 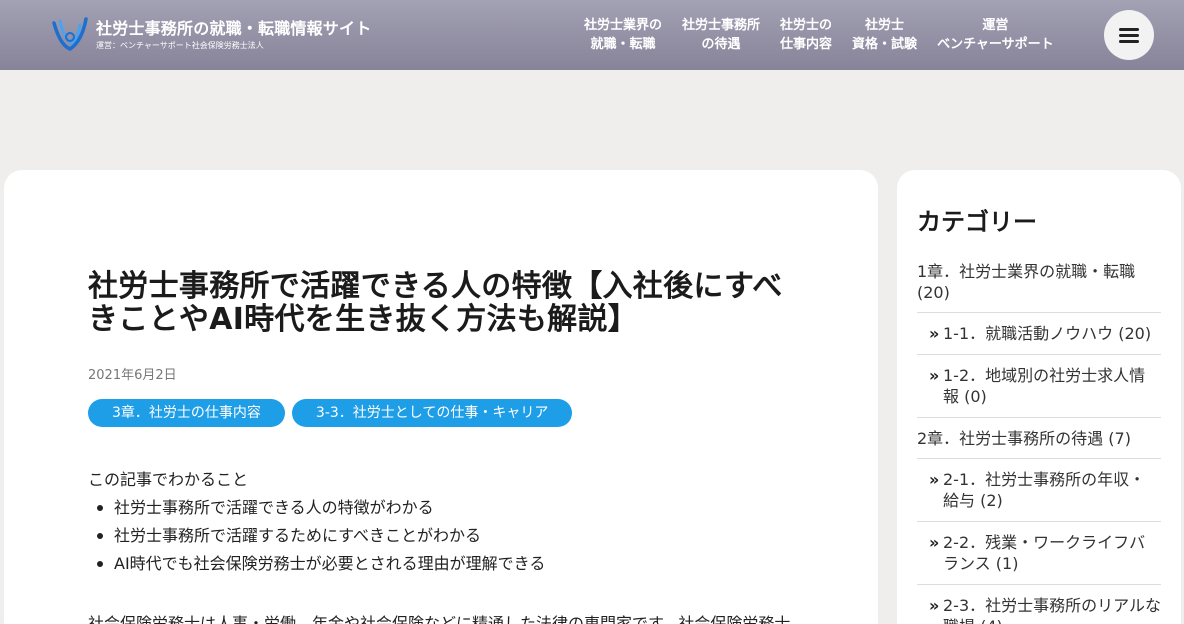 What do you see at coordinates (180, 45) in the screenshot?
I see `site-subtitle: 運営：ベンチャーサポート社会保険労務士法人` at bounding box center [180, 45].